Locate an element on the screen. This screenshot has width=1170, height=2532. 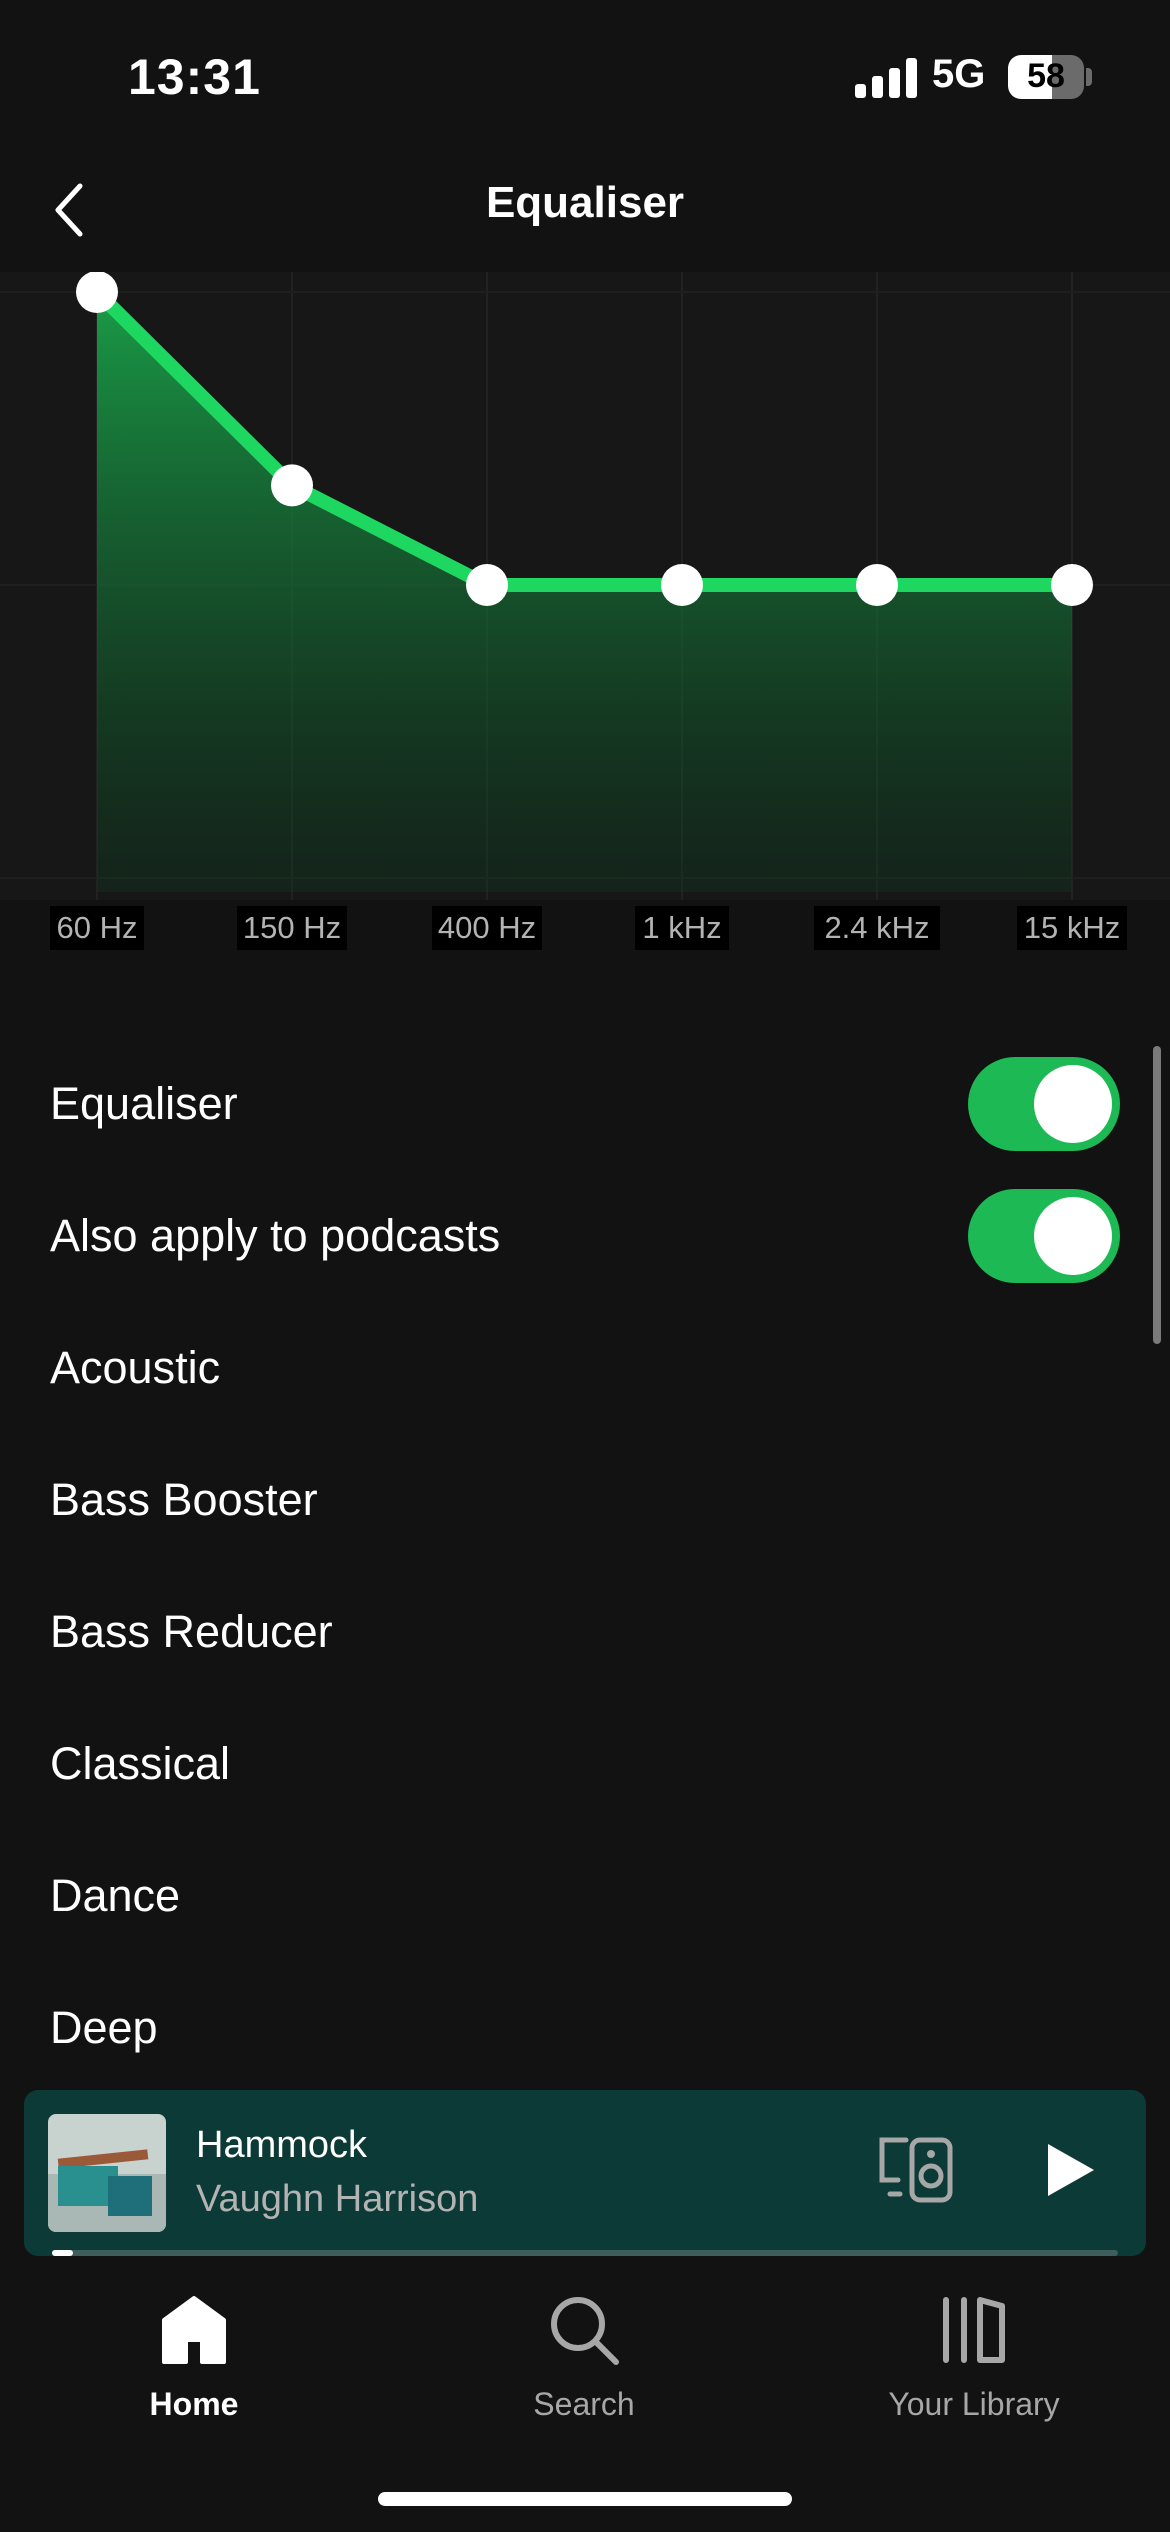
playback-progress-fill is located at coordinates (63, 2253).